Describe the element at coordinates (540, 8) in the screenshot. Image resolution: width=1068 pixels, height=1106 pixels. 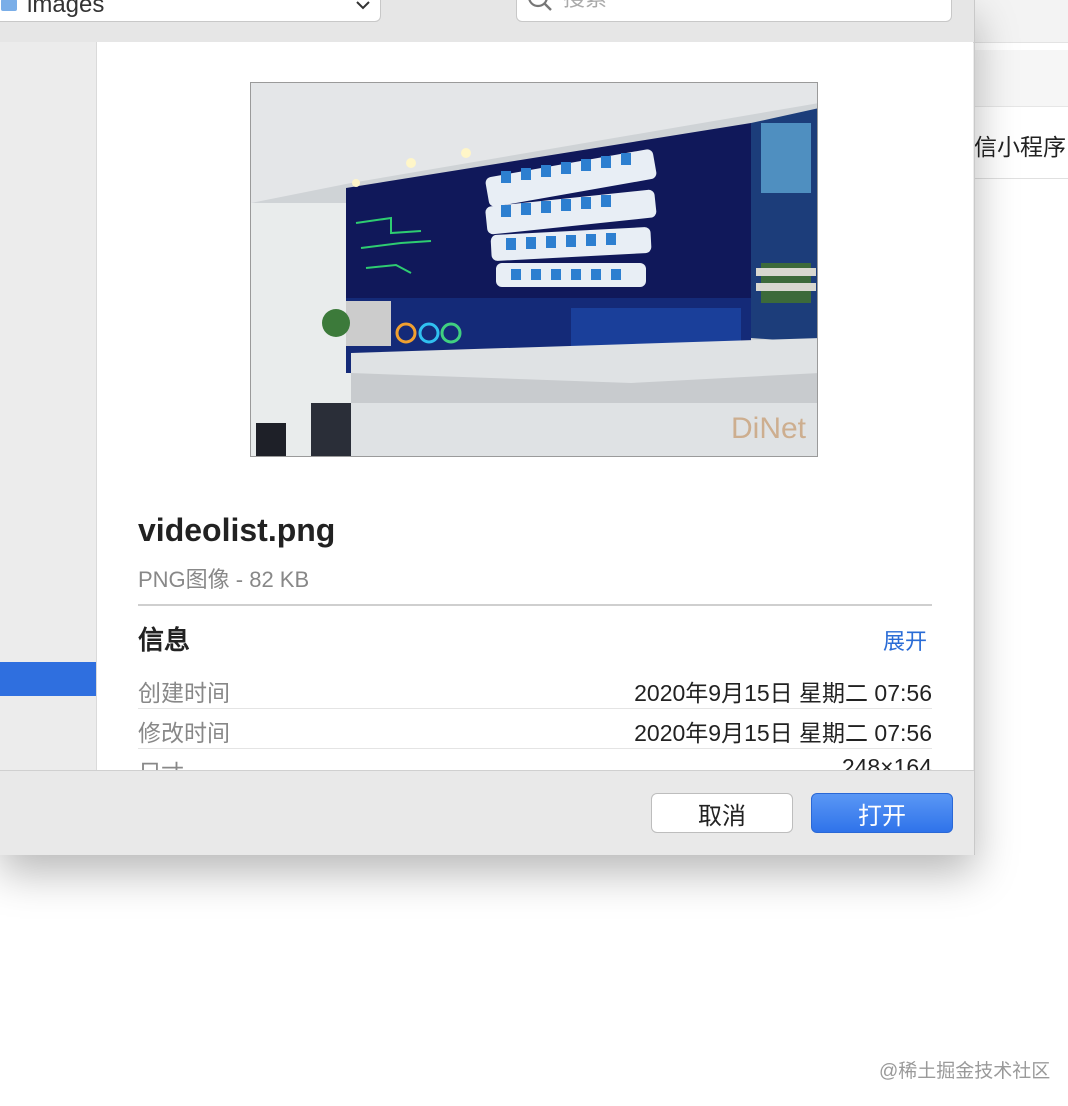
I see `search-icon` at that location.